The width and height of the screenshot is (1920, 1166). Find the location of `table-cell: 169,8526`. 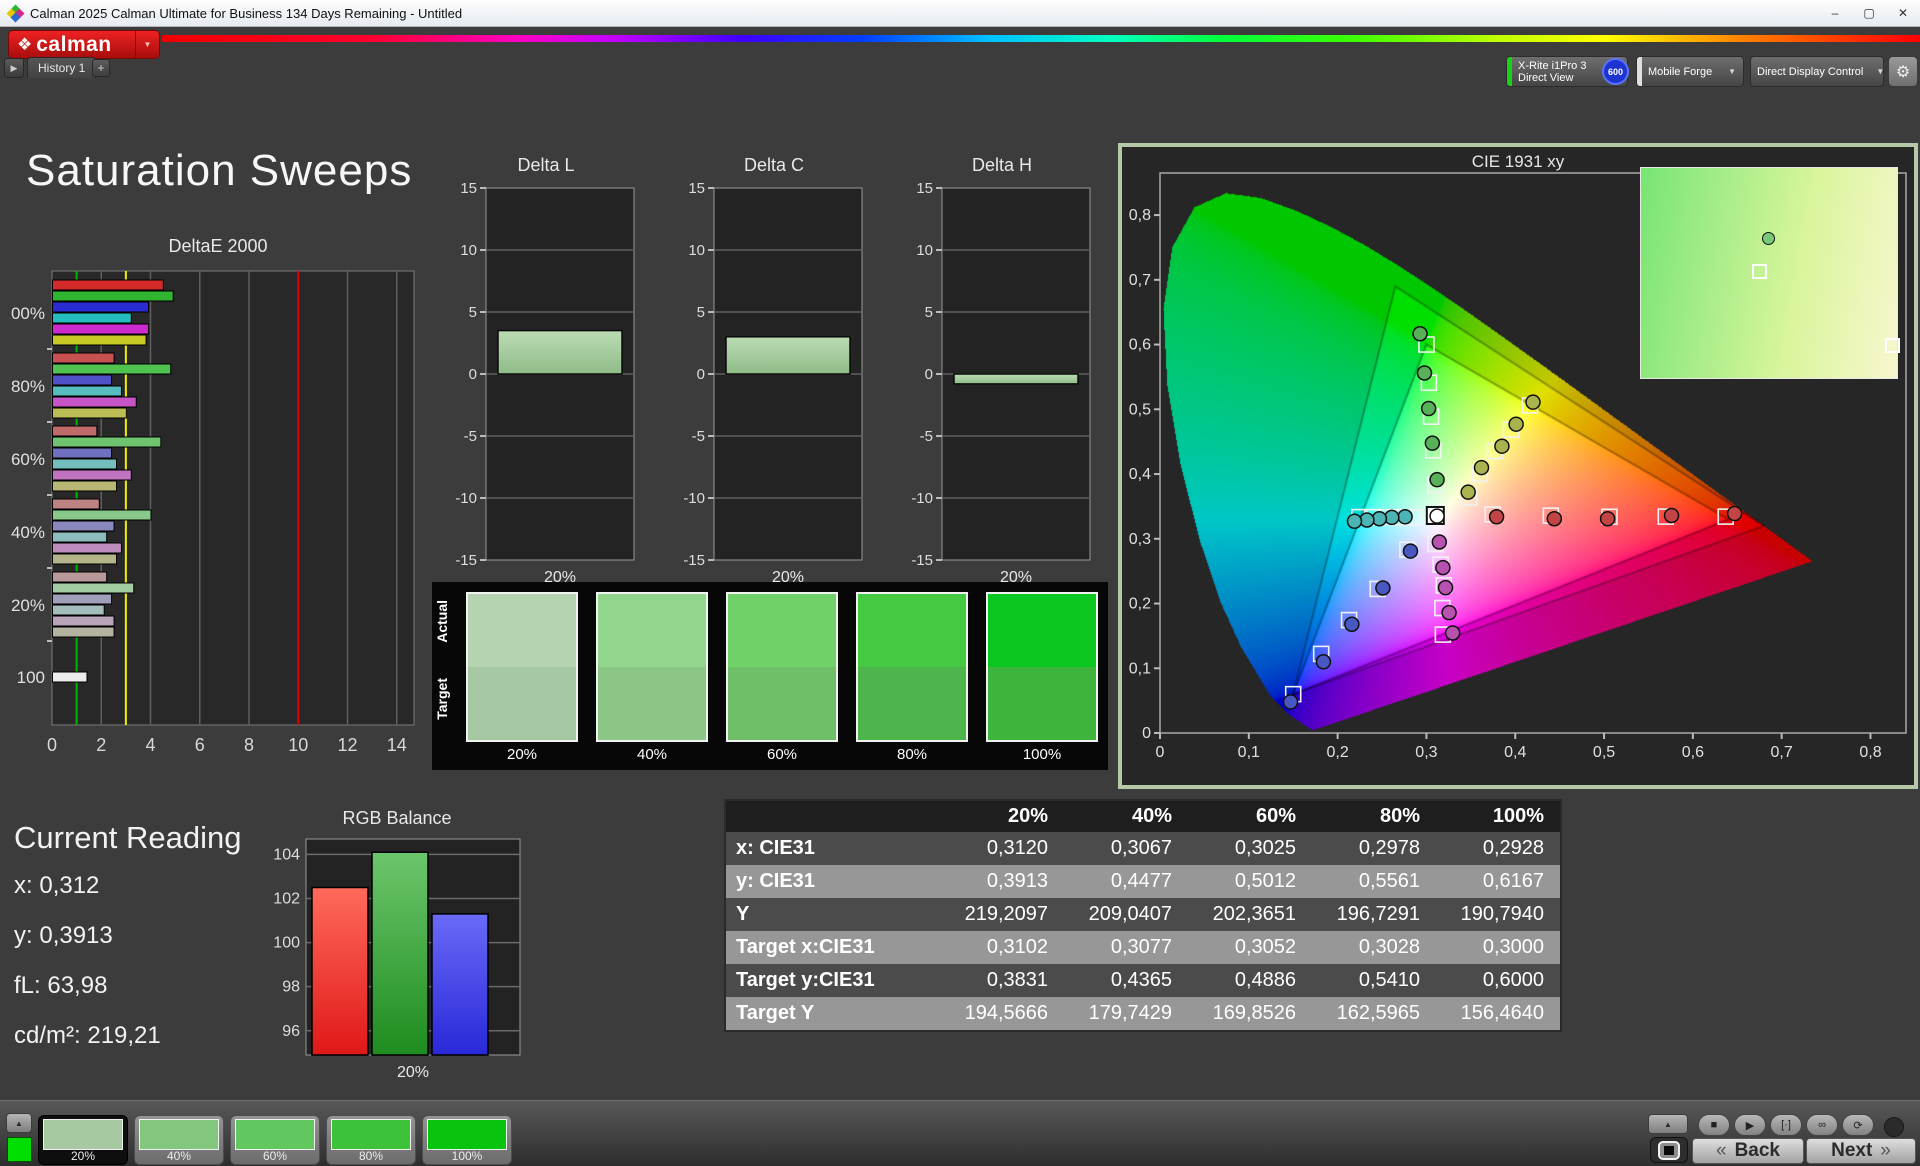

table-cell: 169,8526 is located at coordinates (1254, 1013).